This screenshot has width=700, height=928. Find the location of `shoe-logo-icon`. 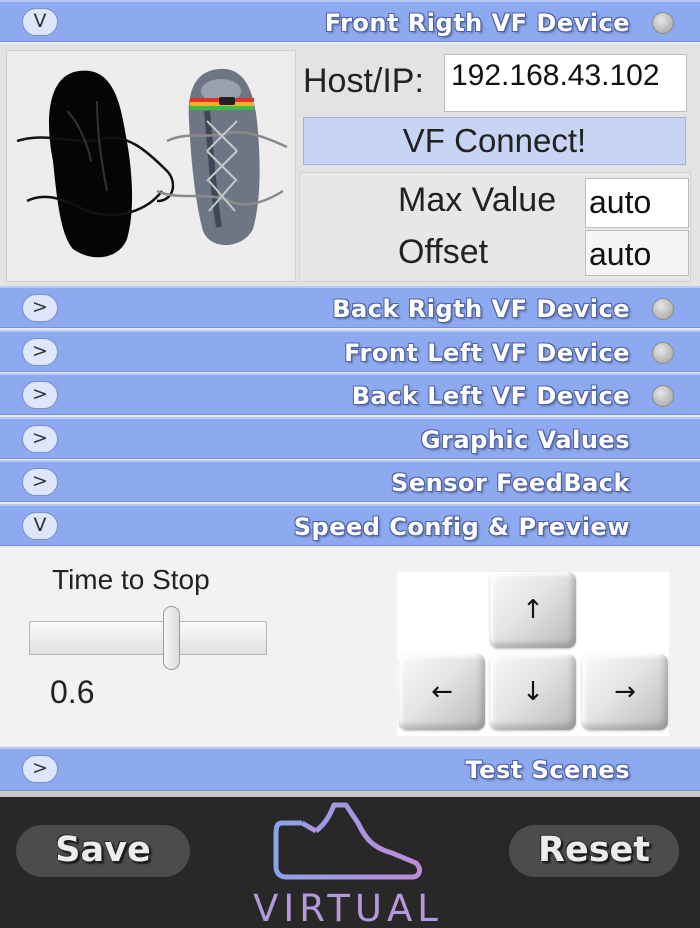

shoe-logo-icon is located at coordinates (347, 841).